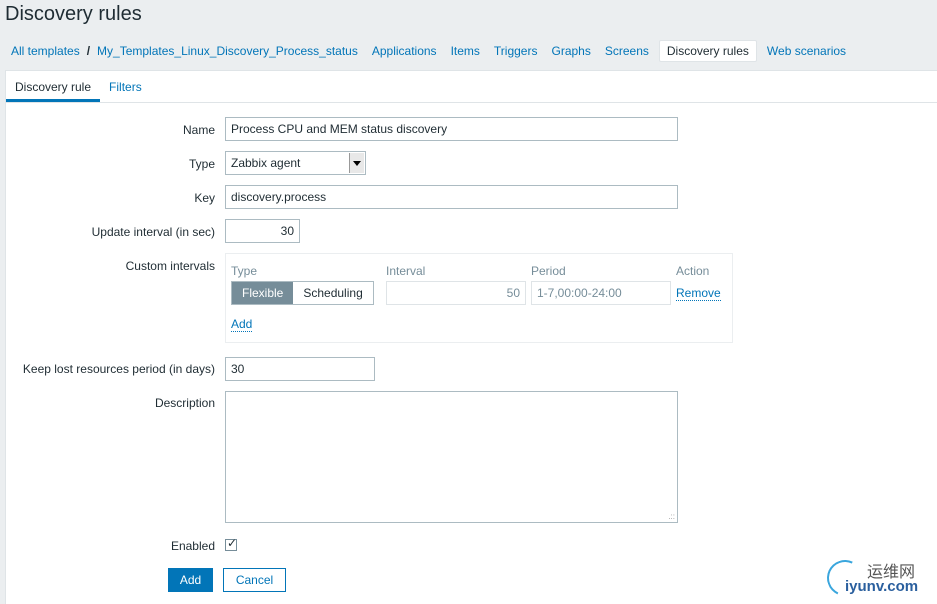  I want to click on description-label: Description, so click(184, 403).